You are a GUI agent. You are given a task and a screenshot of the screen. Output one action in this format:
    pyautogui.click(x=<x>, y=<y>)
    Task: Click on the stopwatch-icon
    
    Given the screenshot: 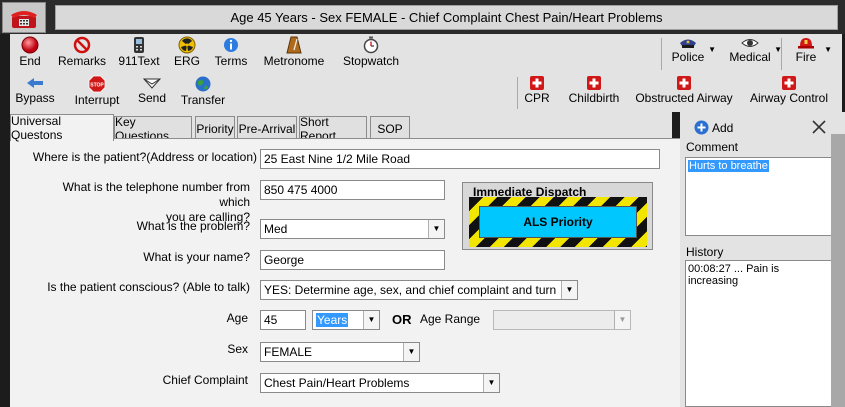 What is the action you would take?
    pyautogui.click(x=371, y=45)
    